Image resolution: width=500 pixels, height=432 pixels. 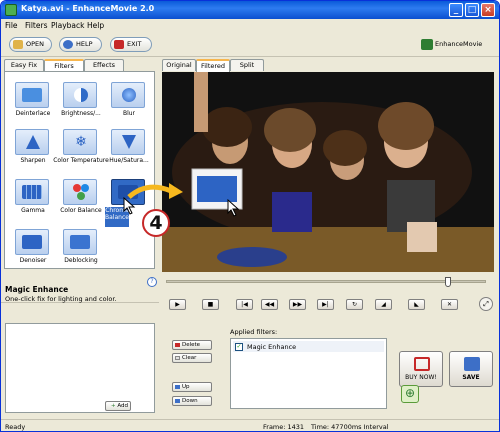 I want to click on open-button: OPEN, so click(x=30, y=44).